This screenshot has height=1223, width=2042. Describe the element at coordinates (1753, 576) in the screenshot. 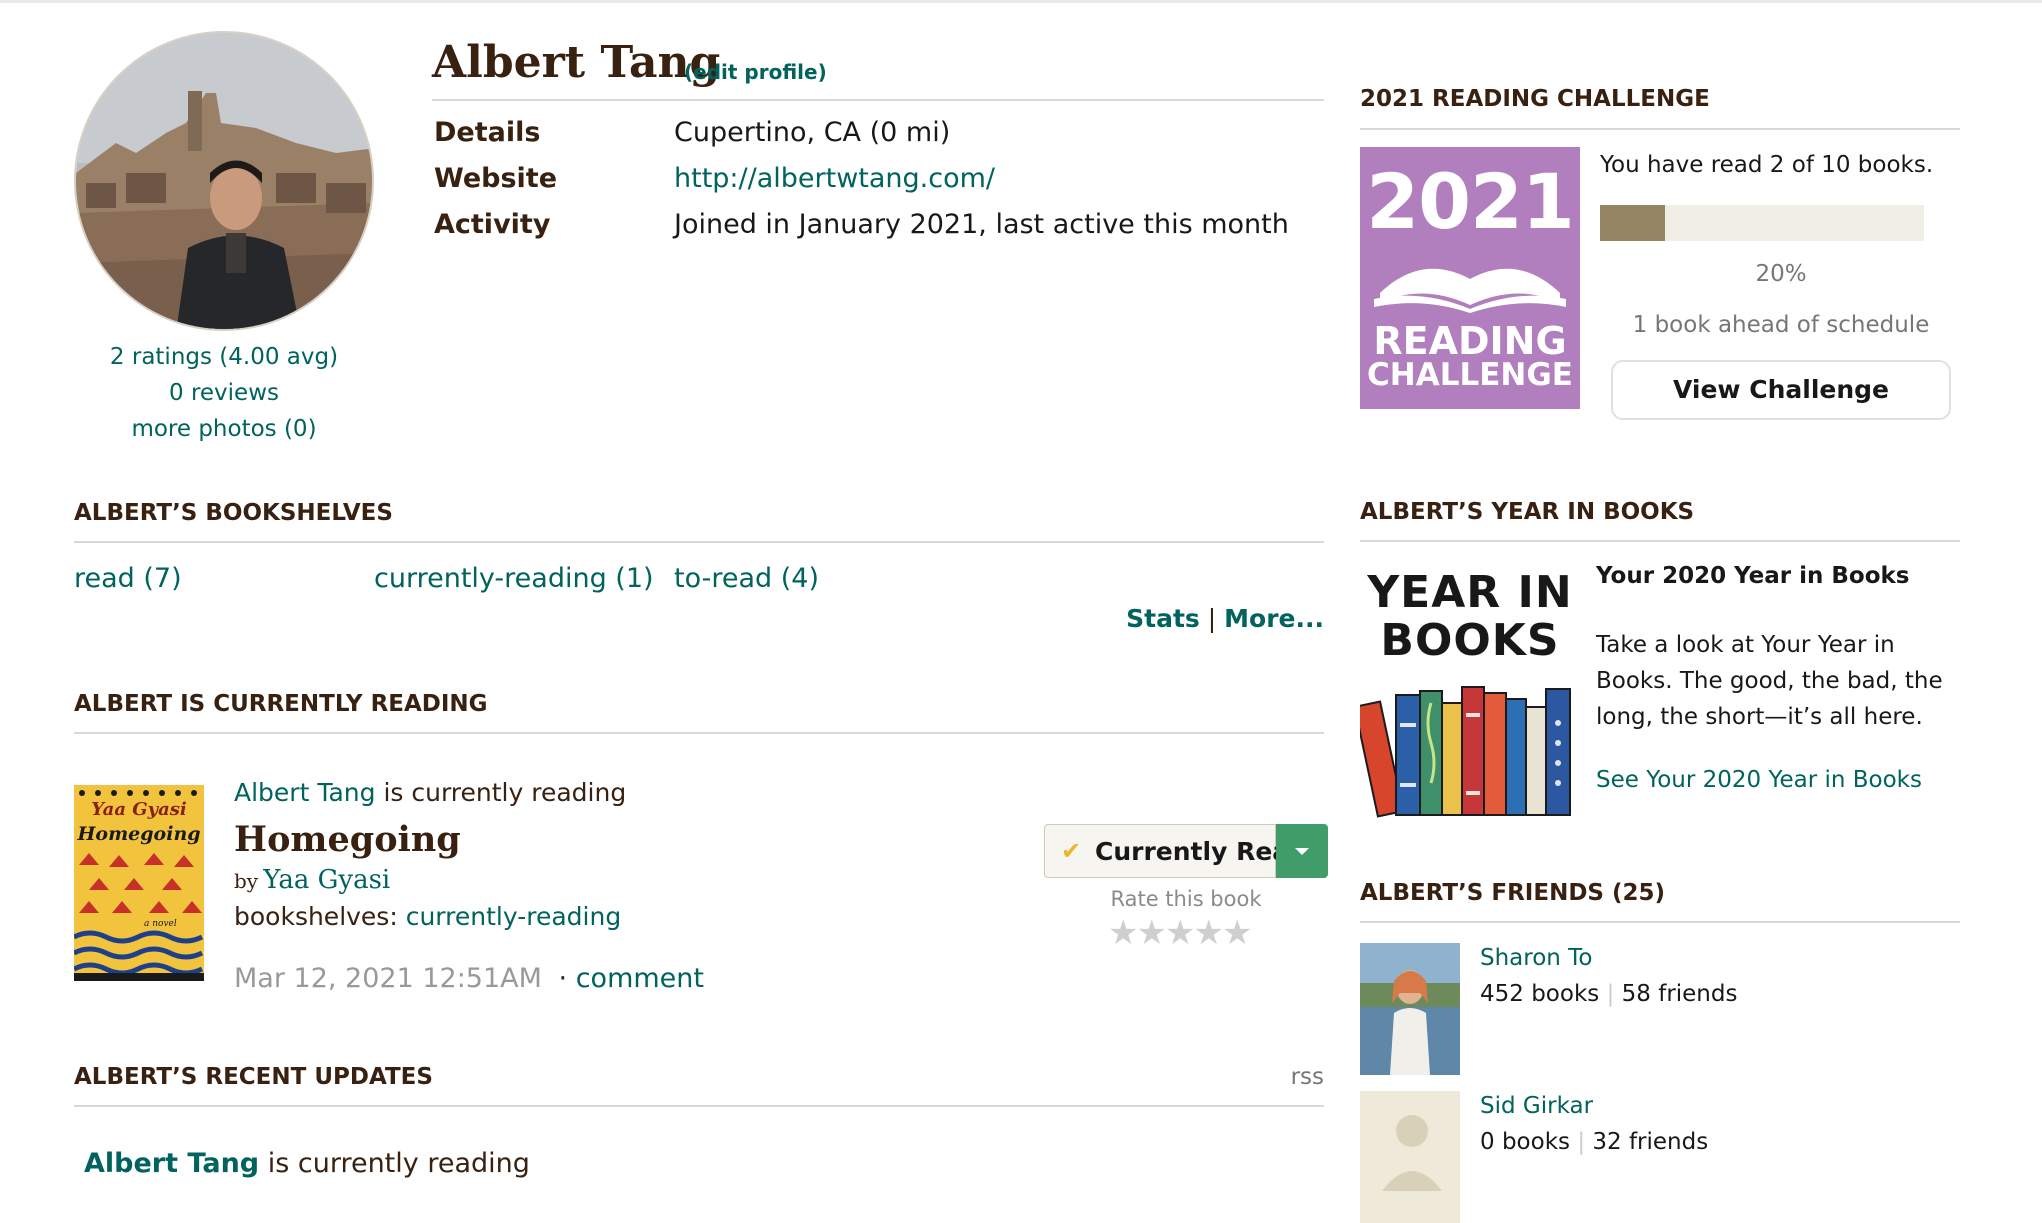

I see `year-in-books-title: Your 2020 Year in Books` at that location.